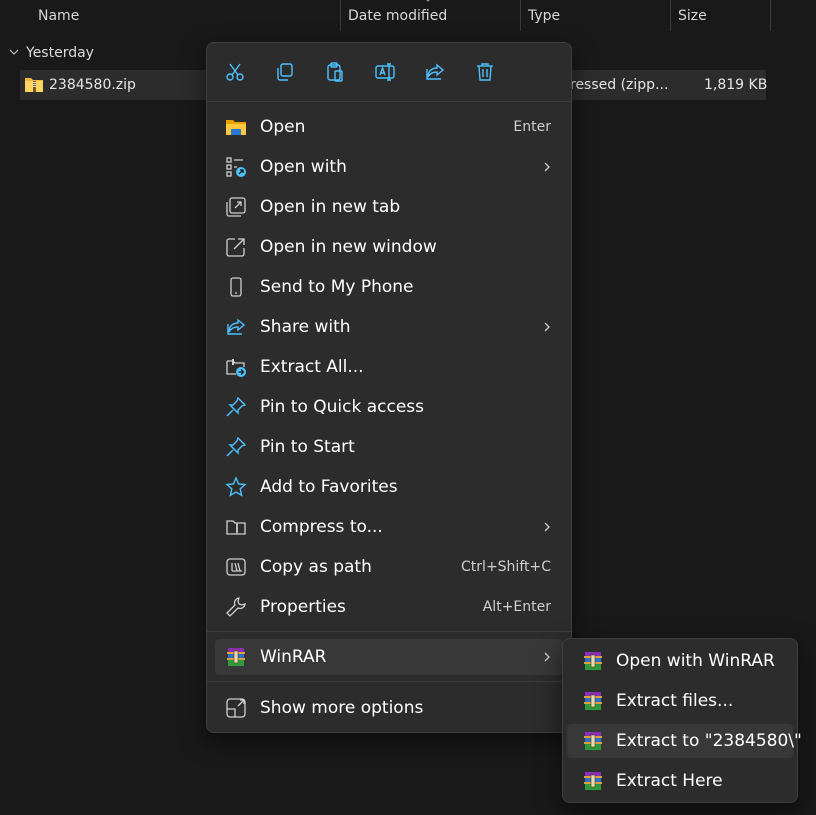  What do you see at coordinates (303, 167) in the screenshot?
I see `menu-item-label: Open with` at bounding box center [303, 167].